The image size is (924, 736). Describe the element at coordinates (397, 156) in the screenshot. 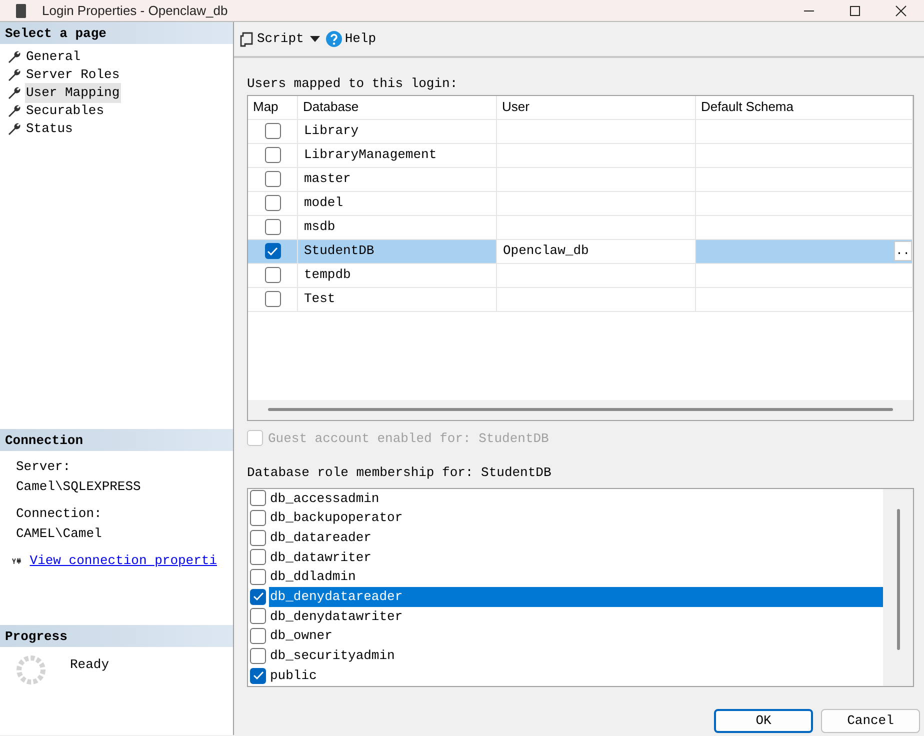

I see `table-cell: LibraryManagement` at that location.